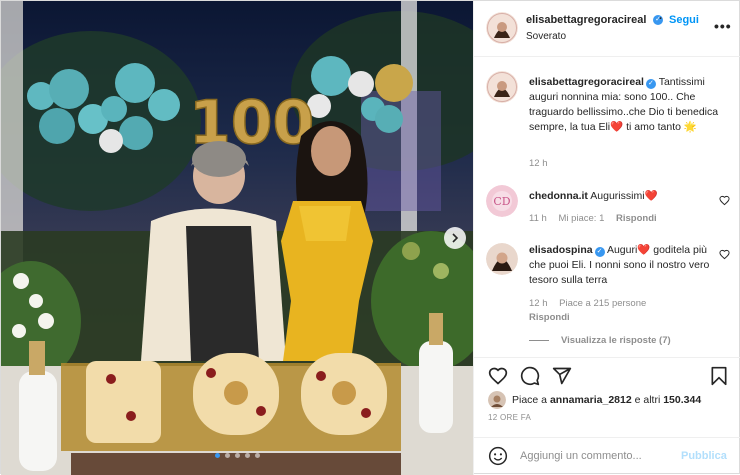 This screenshot has height=475, width=740. What do you see at coordinates (509, 417) in the screenshot?
I see `post-timestamp: 12 ORE FA` at bounding box center [509, 417].